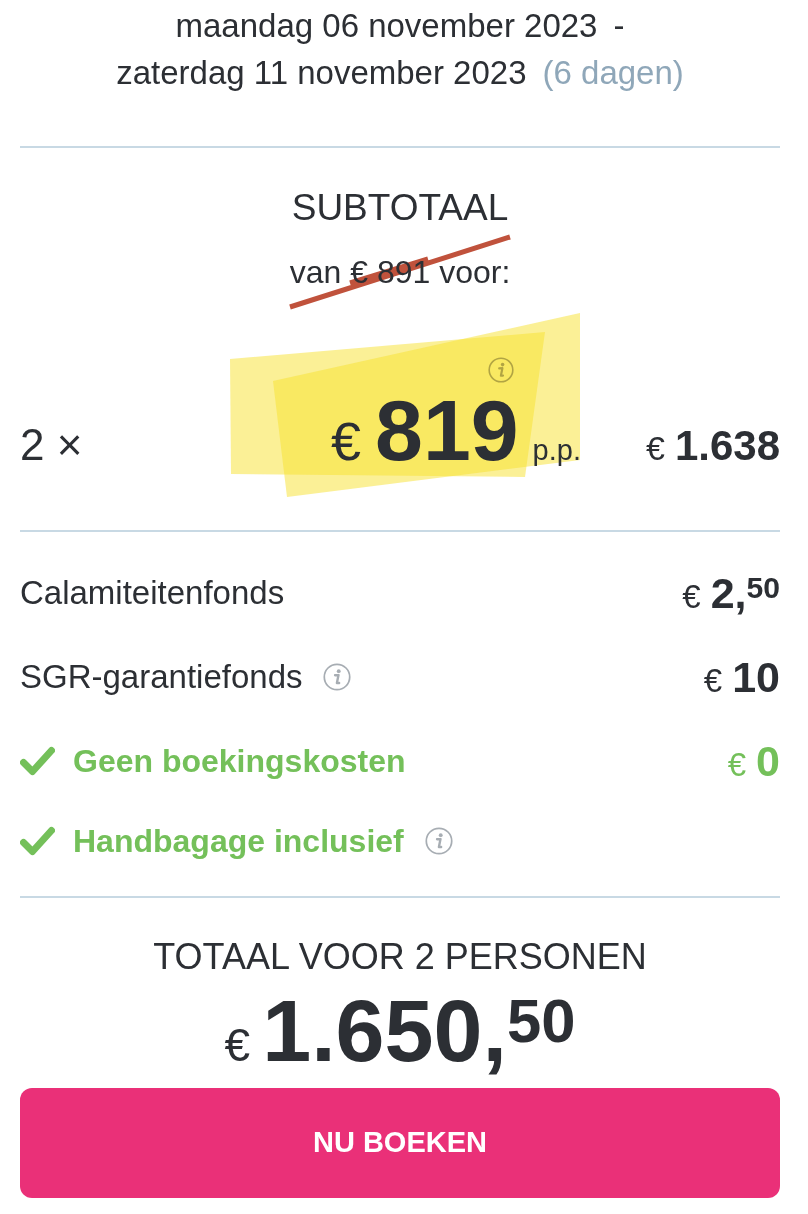 The image size is (808, 1214). Describe the element at coordinates (447, 430) in the screenshot. I see `price-amount: 819` at that location.